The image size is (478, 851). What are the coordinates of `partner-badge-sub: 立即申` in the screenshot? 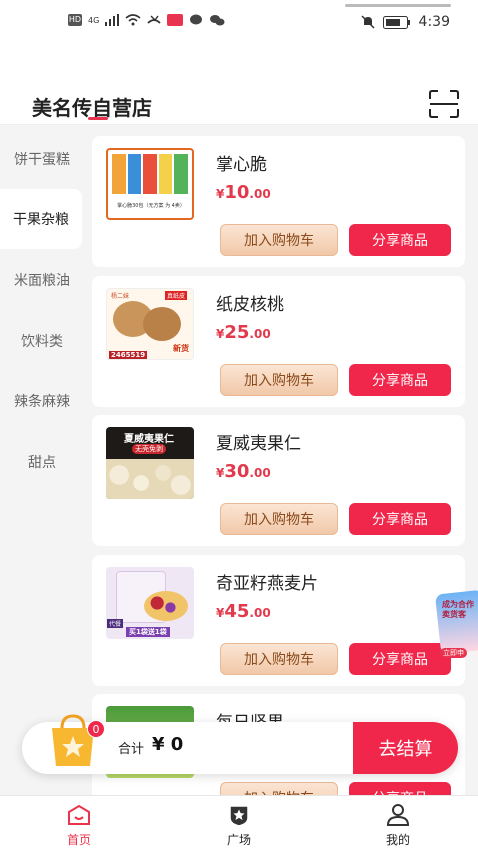 It's located at (453, 653).